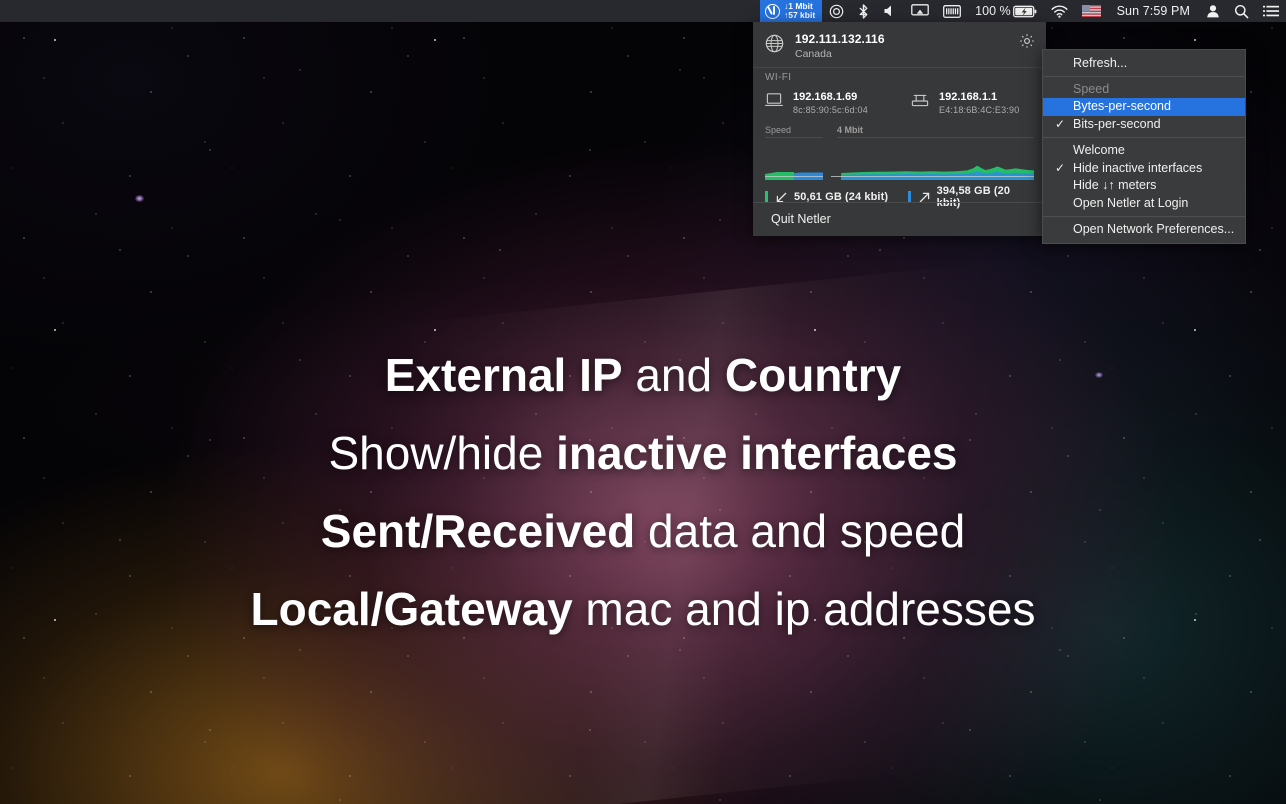 The image size is (1286, 804). What do you see at coordinates (1060, 123) in the screenshot?
I see `bits-per-second-checkmark: ✓` at bounding box center [1060, 123].